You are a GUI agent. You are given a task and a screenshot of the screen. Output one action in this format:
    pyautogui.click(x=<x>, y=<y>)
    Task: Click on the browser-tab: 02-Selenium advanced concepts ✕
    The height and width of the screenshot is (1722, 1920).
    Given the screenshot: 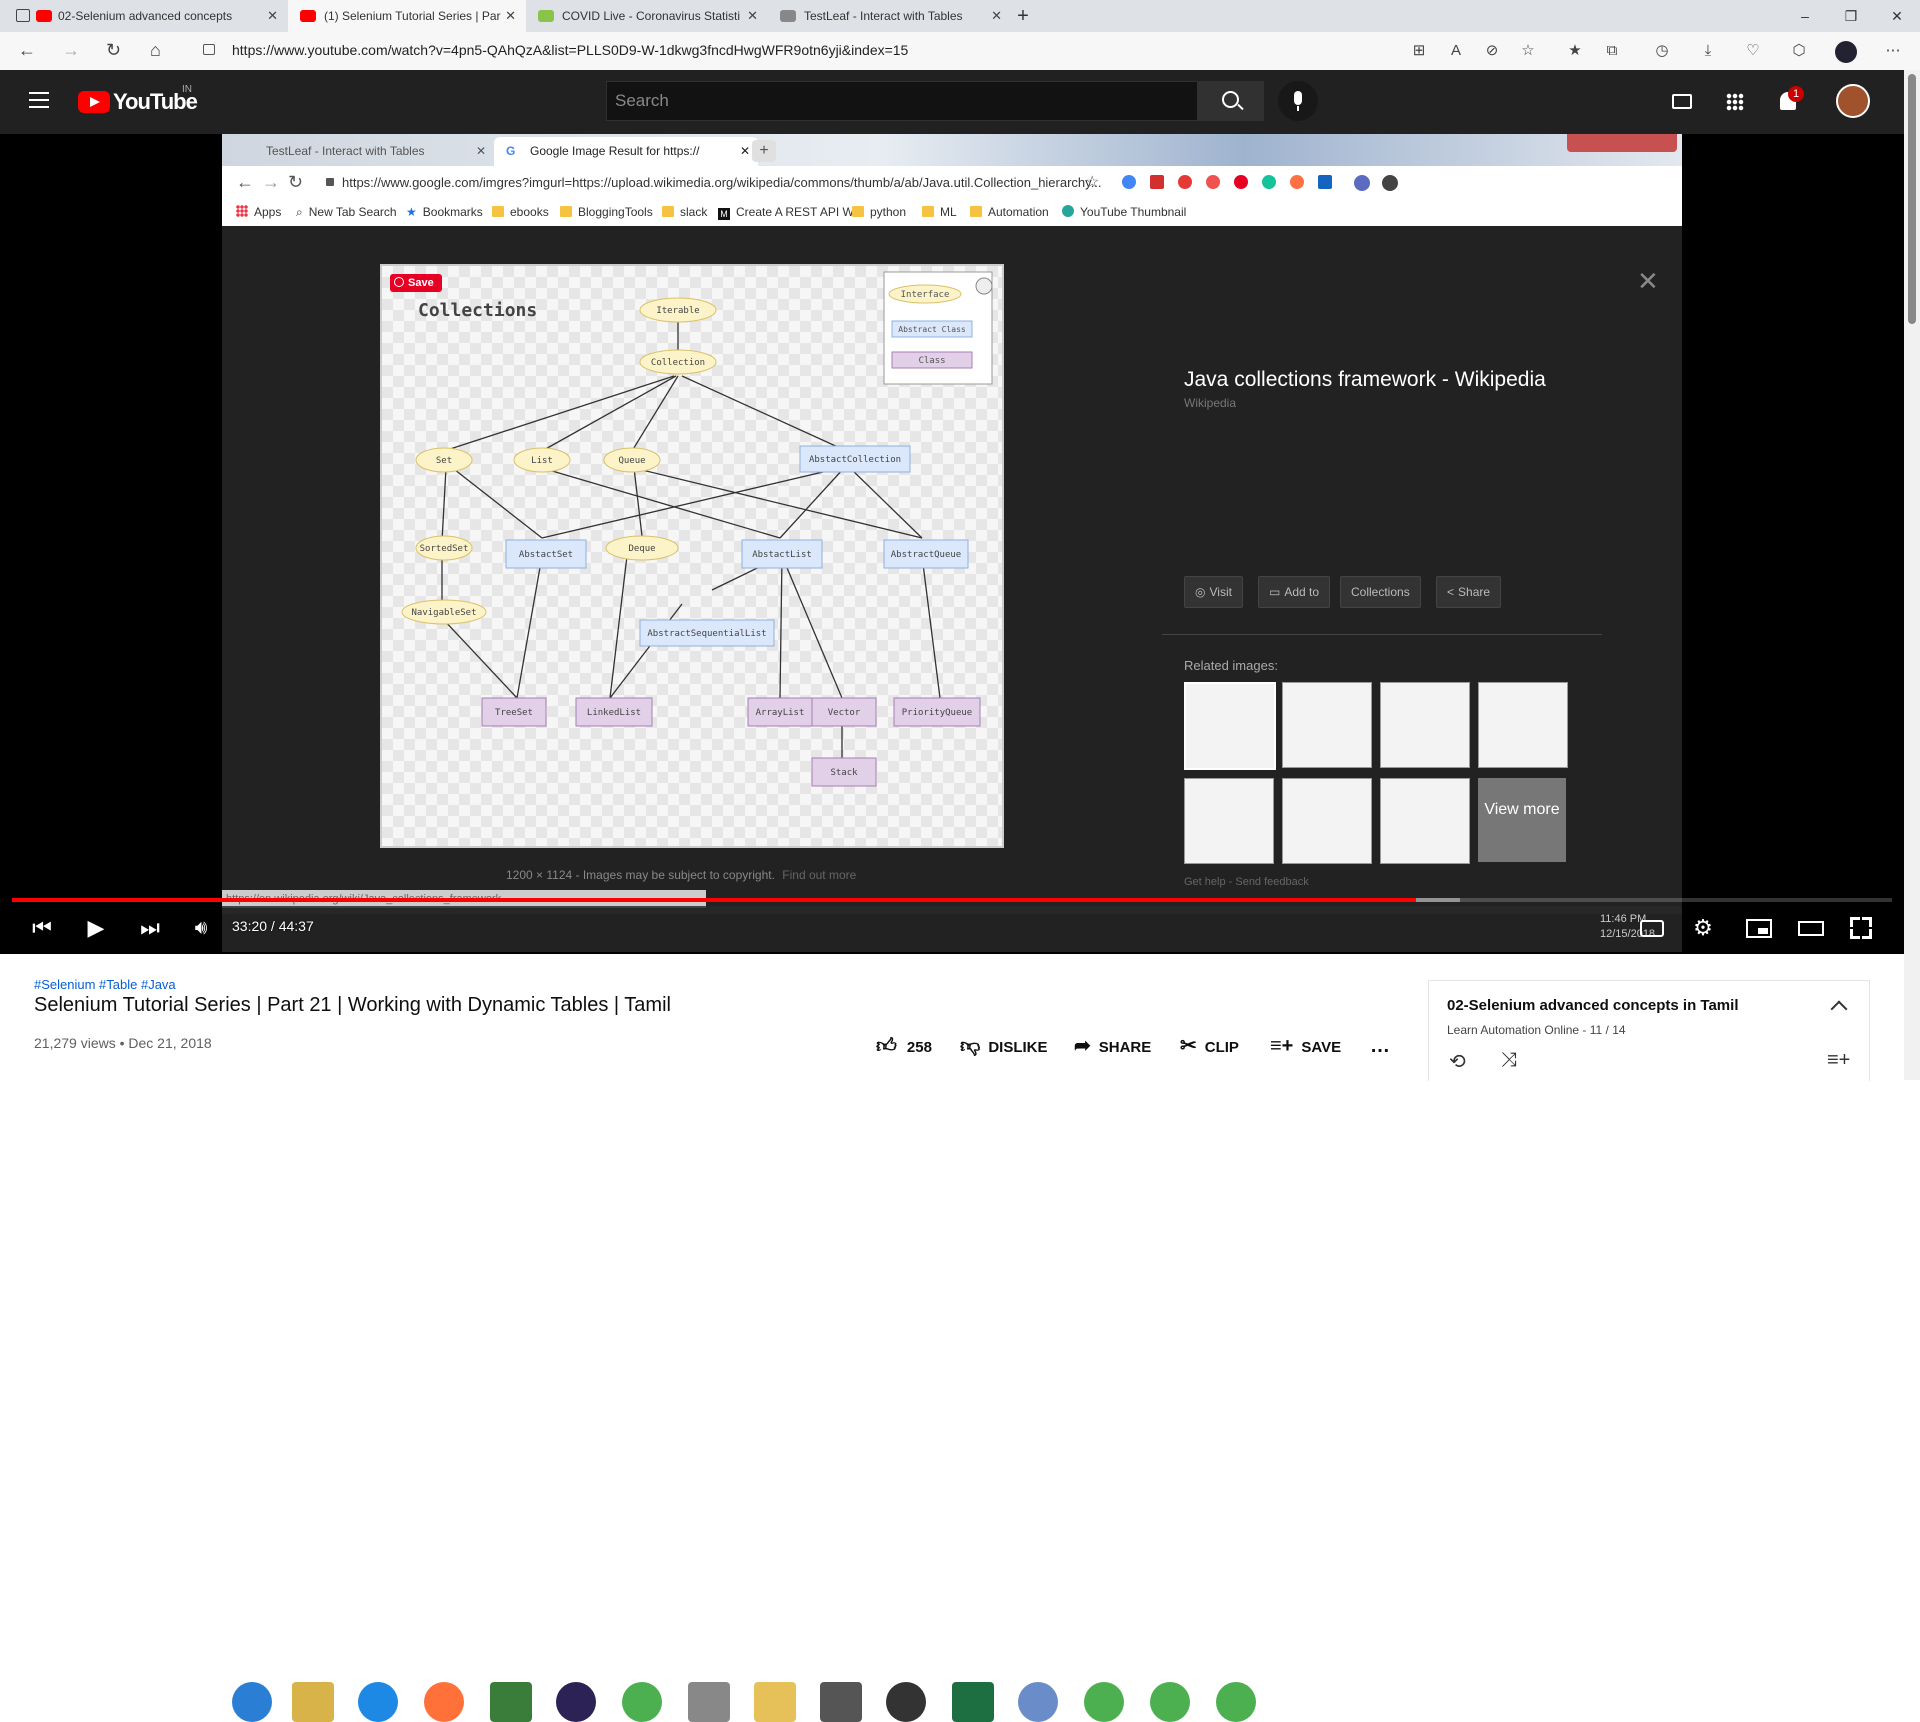 What is the action you would take?
    pyautogui.click(x=144, y=16)
    